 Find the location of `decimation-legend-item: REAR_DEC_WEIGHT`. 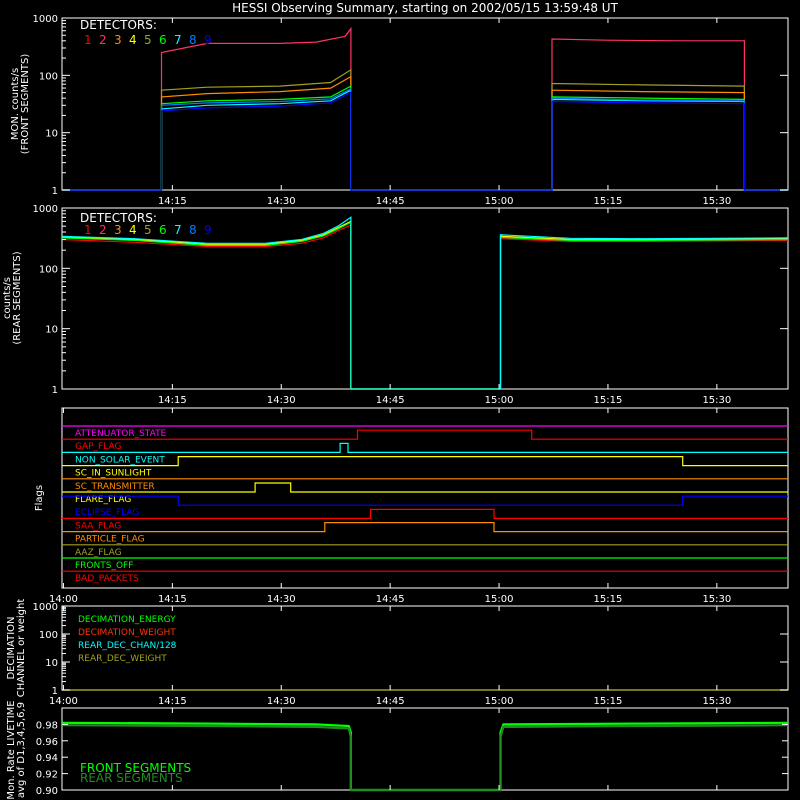

decimation-legend-item: REAR_DEC_WEIGHT is located at coordinates (122, 659).